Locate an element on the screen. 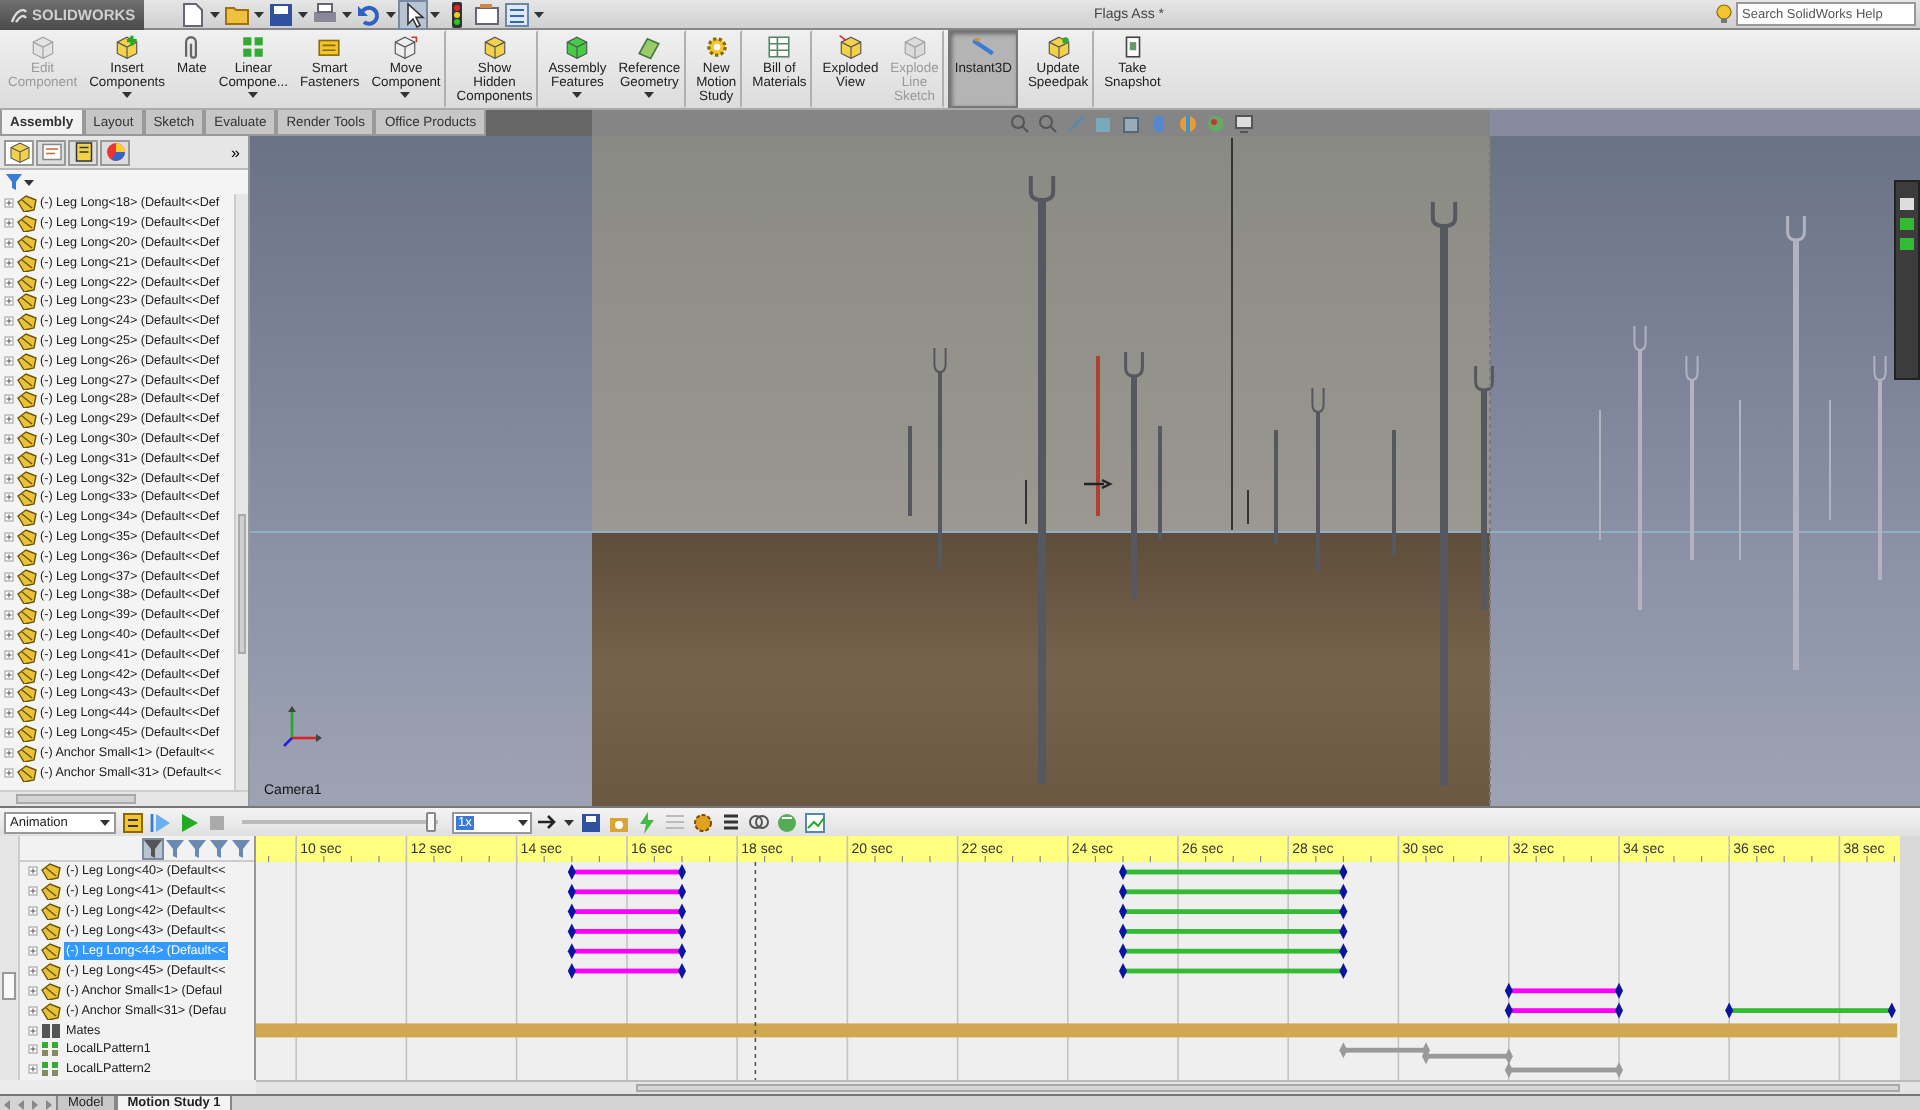 This screenshot has height=1110, width=1920. magnifier-icon is located at coordinates (1048, 123).